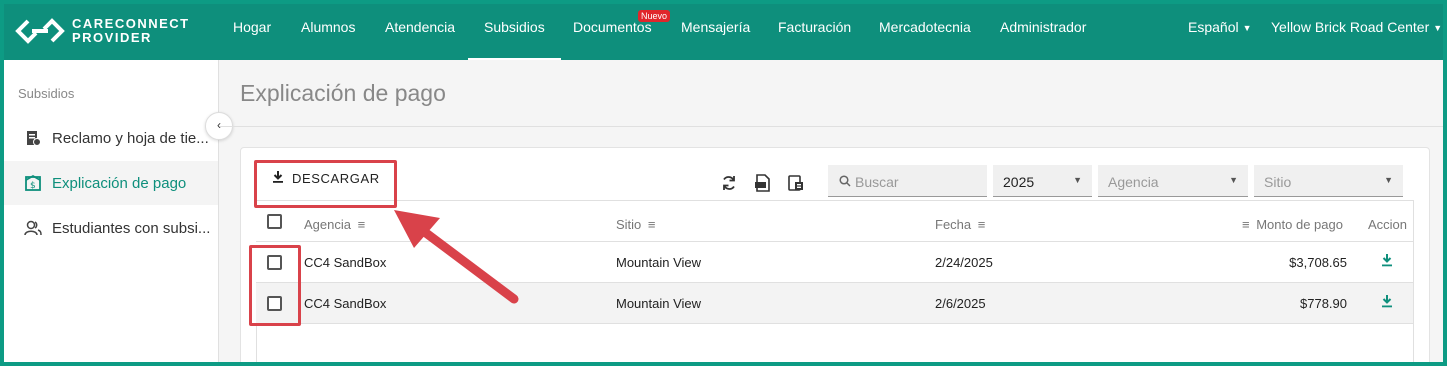 The height and width of the screenshot is (366, 1447). What do you see at coordinates (1133, 182) in the screenshot?
I see `agency-placeholder: Agencia` at bounding box center [1133, 182].